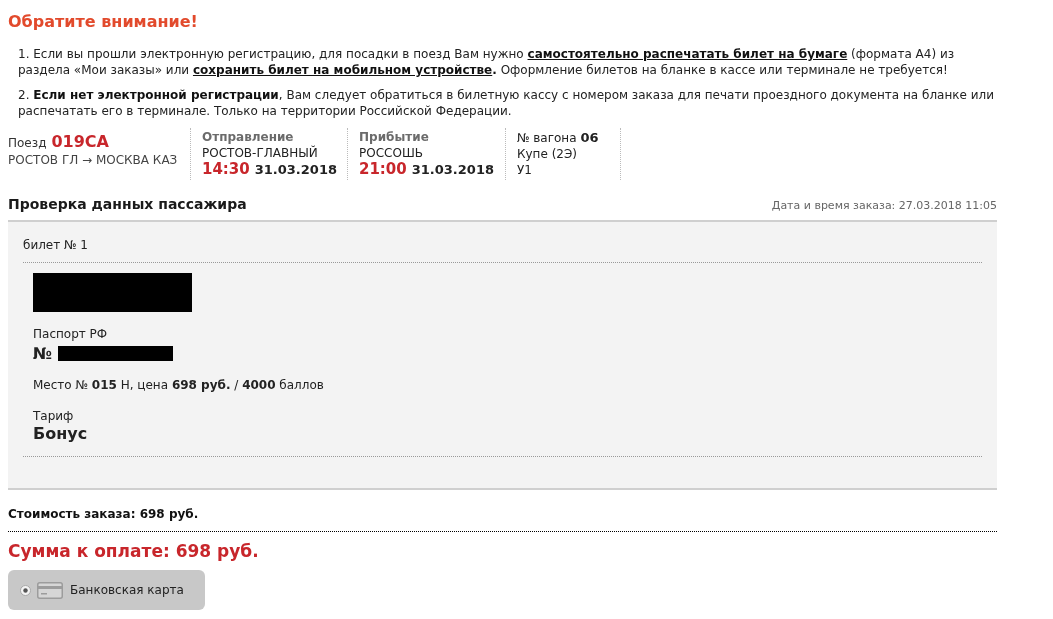 The height and width of the screenshot is (619, 1053). What do you see at coordinates (226, 169) in the screenshot?
I see `time-text: 14:30` at bounding box center [226, 169].